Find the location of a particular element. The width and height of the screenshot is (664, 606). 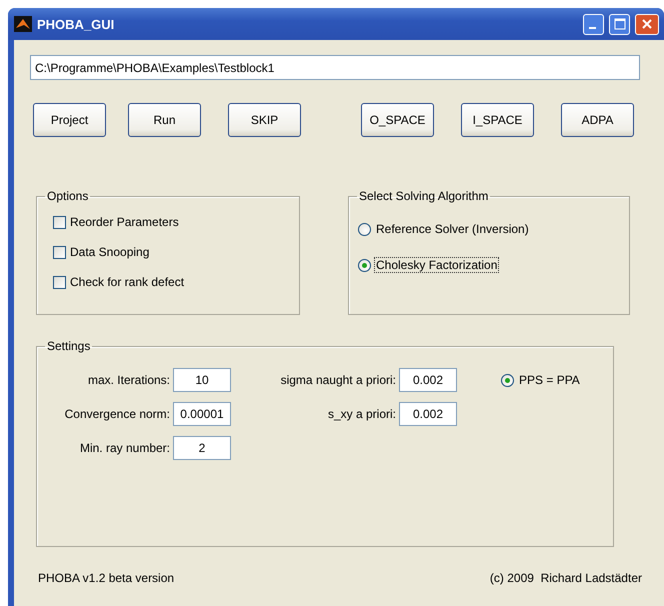

window-title: PHOBA_GUI is located at coordinates (75, 24).